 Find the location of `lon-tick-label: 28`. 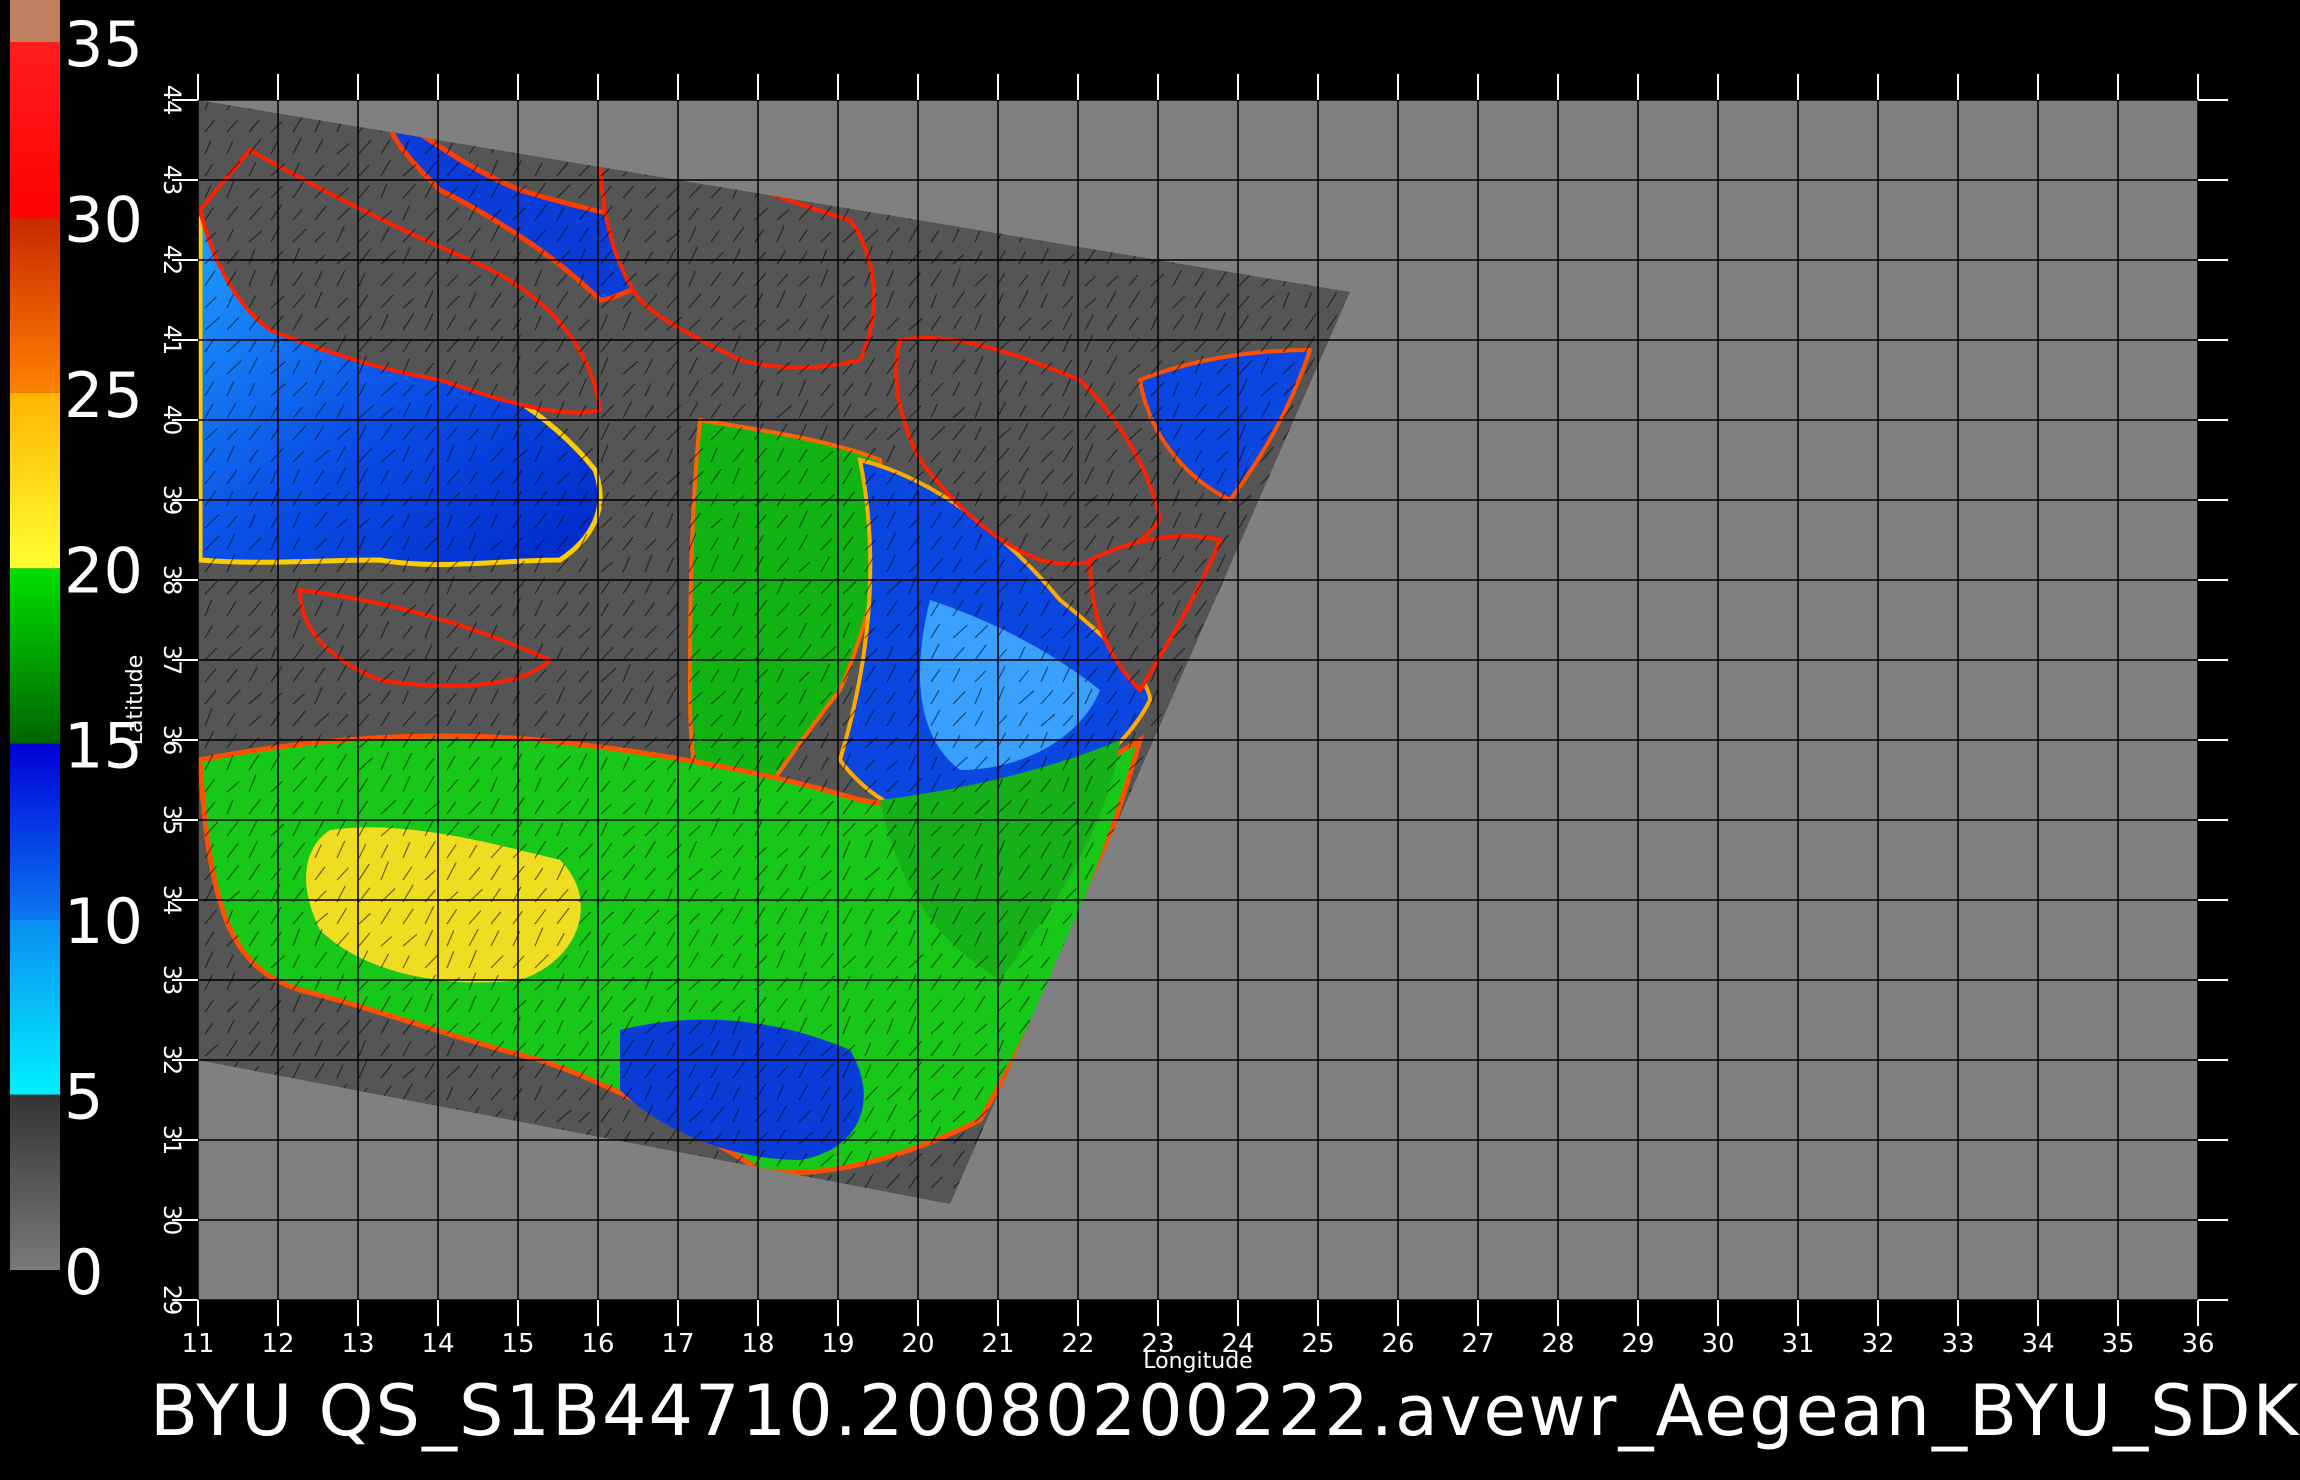

lon-tick-label: 28 is located at coordinates (1557, 1344).